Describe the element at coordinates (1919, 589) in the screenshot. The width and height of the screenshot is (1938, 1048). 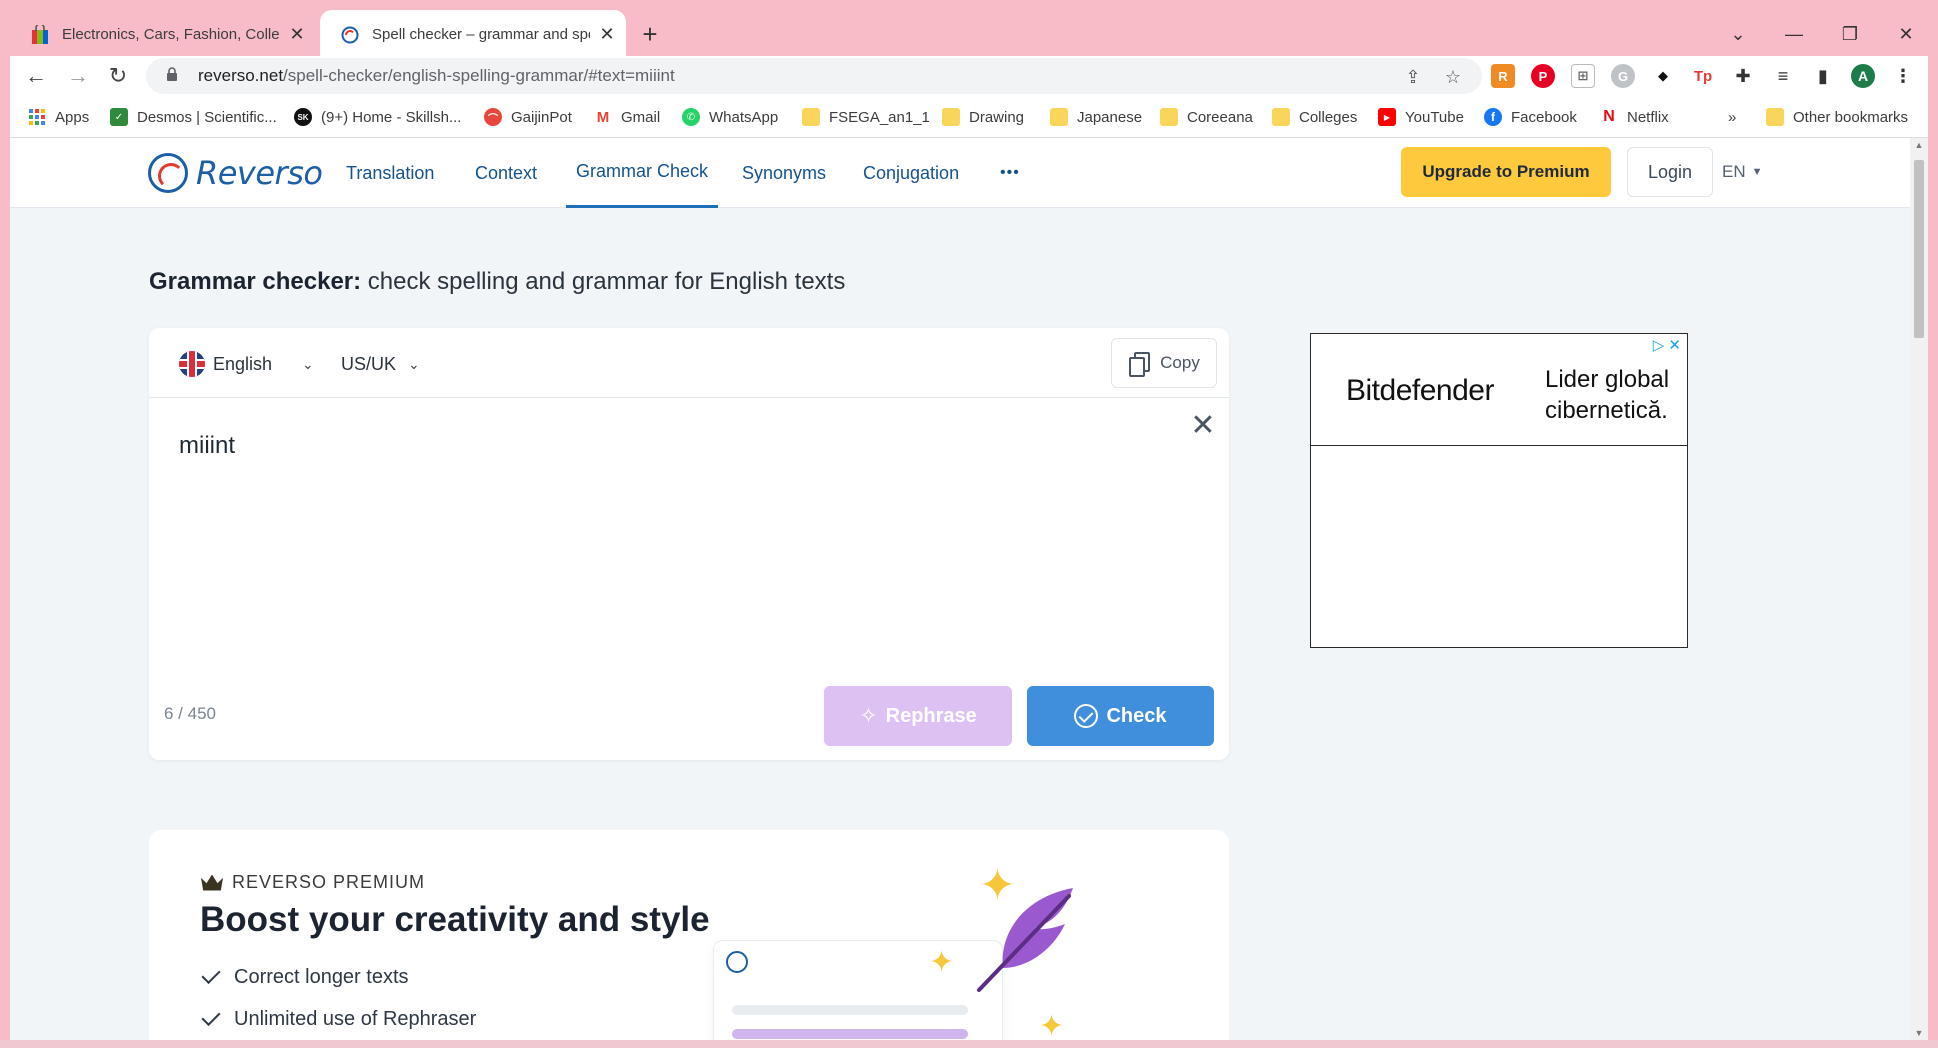
I see `page-scrollbar: ▲ ▼` at that location.